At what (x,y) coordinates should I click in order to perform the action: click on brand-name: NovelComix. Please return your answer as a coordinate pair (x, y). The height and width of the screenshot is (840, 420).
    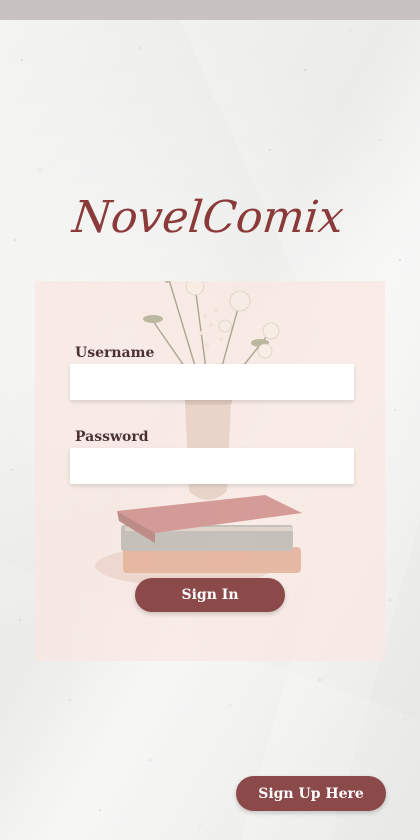
    Looking at the image, I should click on (207, 217).